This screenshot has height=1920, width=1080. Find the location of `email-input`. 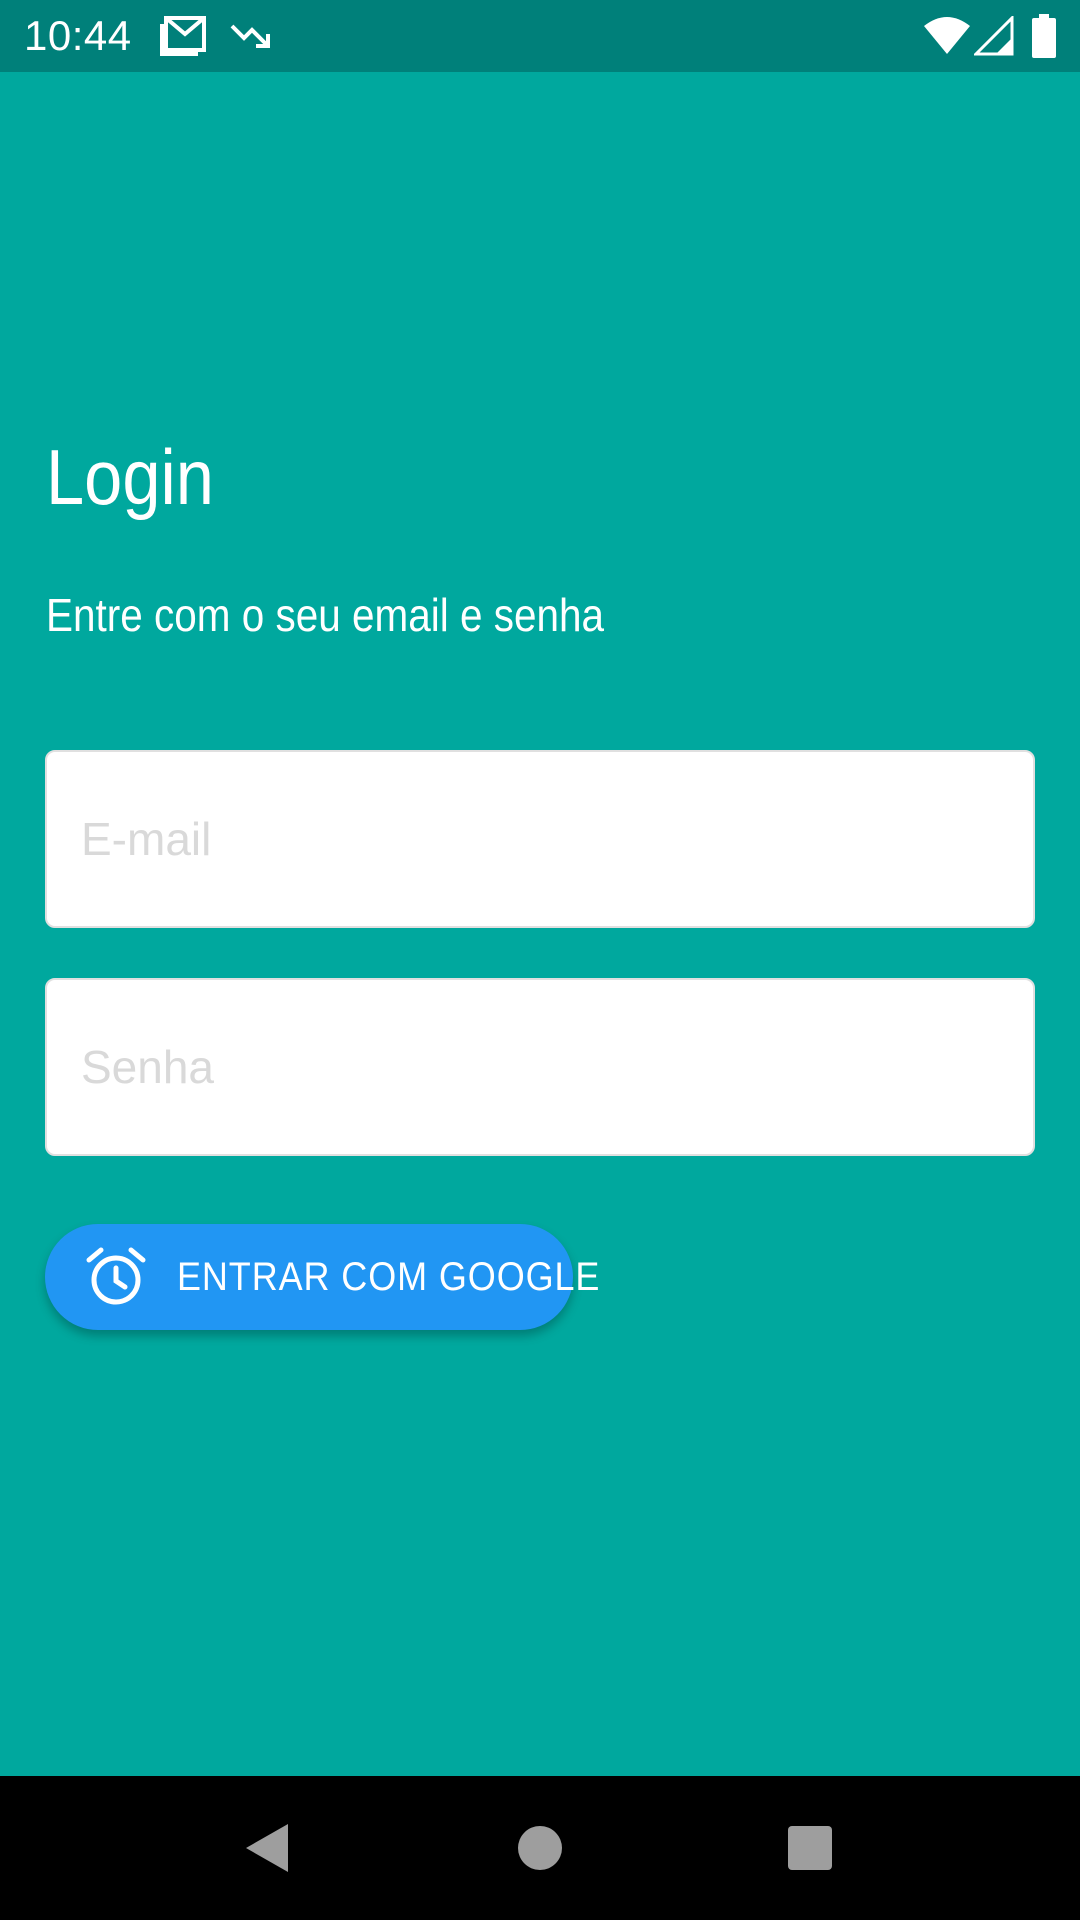

email-input is located at coordinates (541, 839).